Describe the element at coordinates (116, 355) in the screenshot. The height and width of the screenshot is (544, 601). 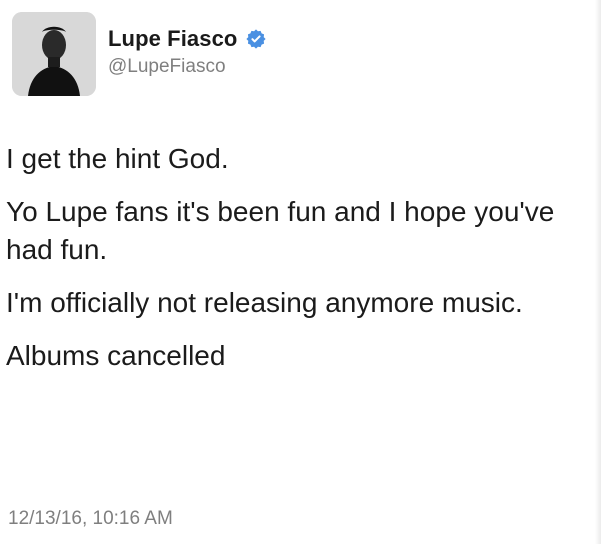
I see `tweet-paragraph: Albums cancelled` at that location.